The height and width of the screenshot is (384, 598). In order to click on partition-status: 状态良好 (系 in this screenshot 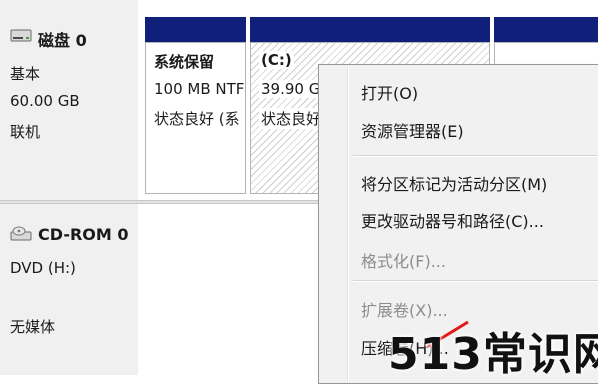, I will do `click(197, 119)`.